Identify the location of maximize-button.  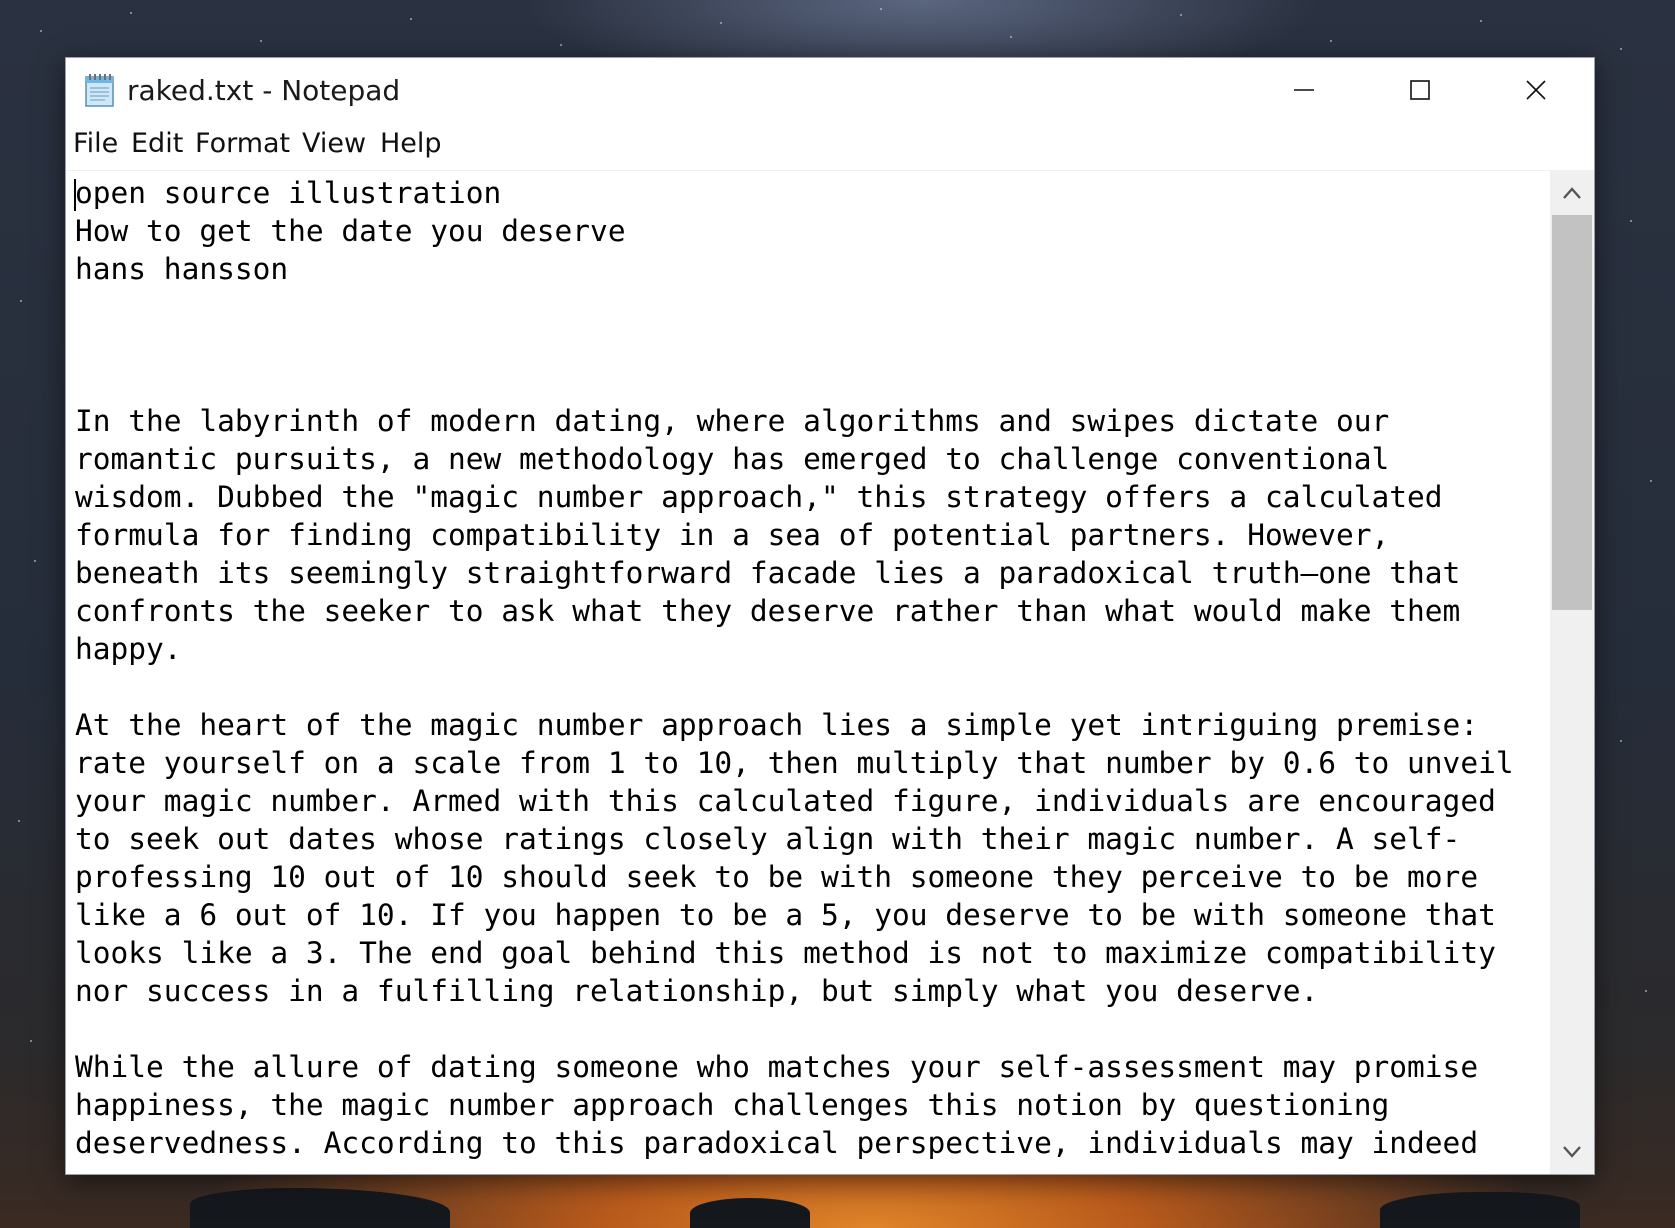
(1420, 90).